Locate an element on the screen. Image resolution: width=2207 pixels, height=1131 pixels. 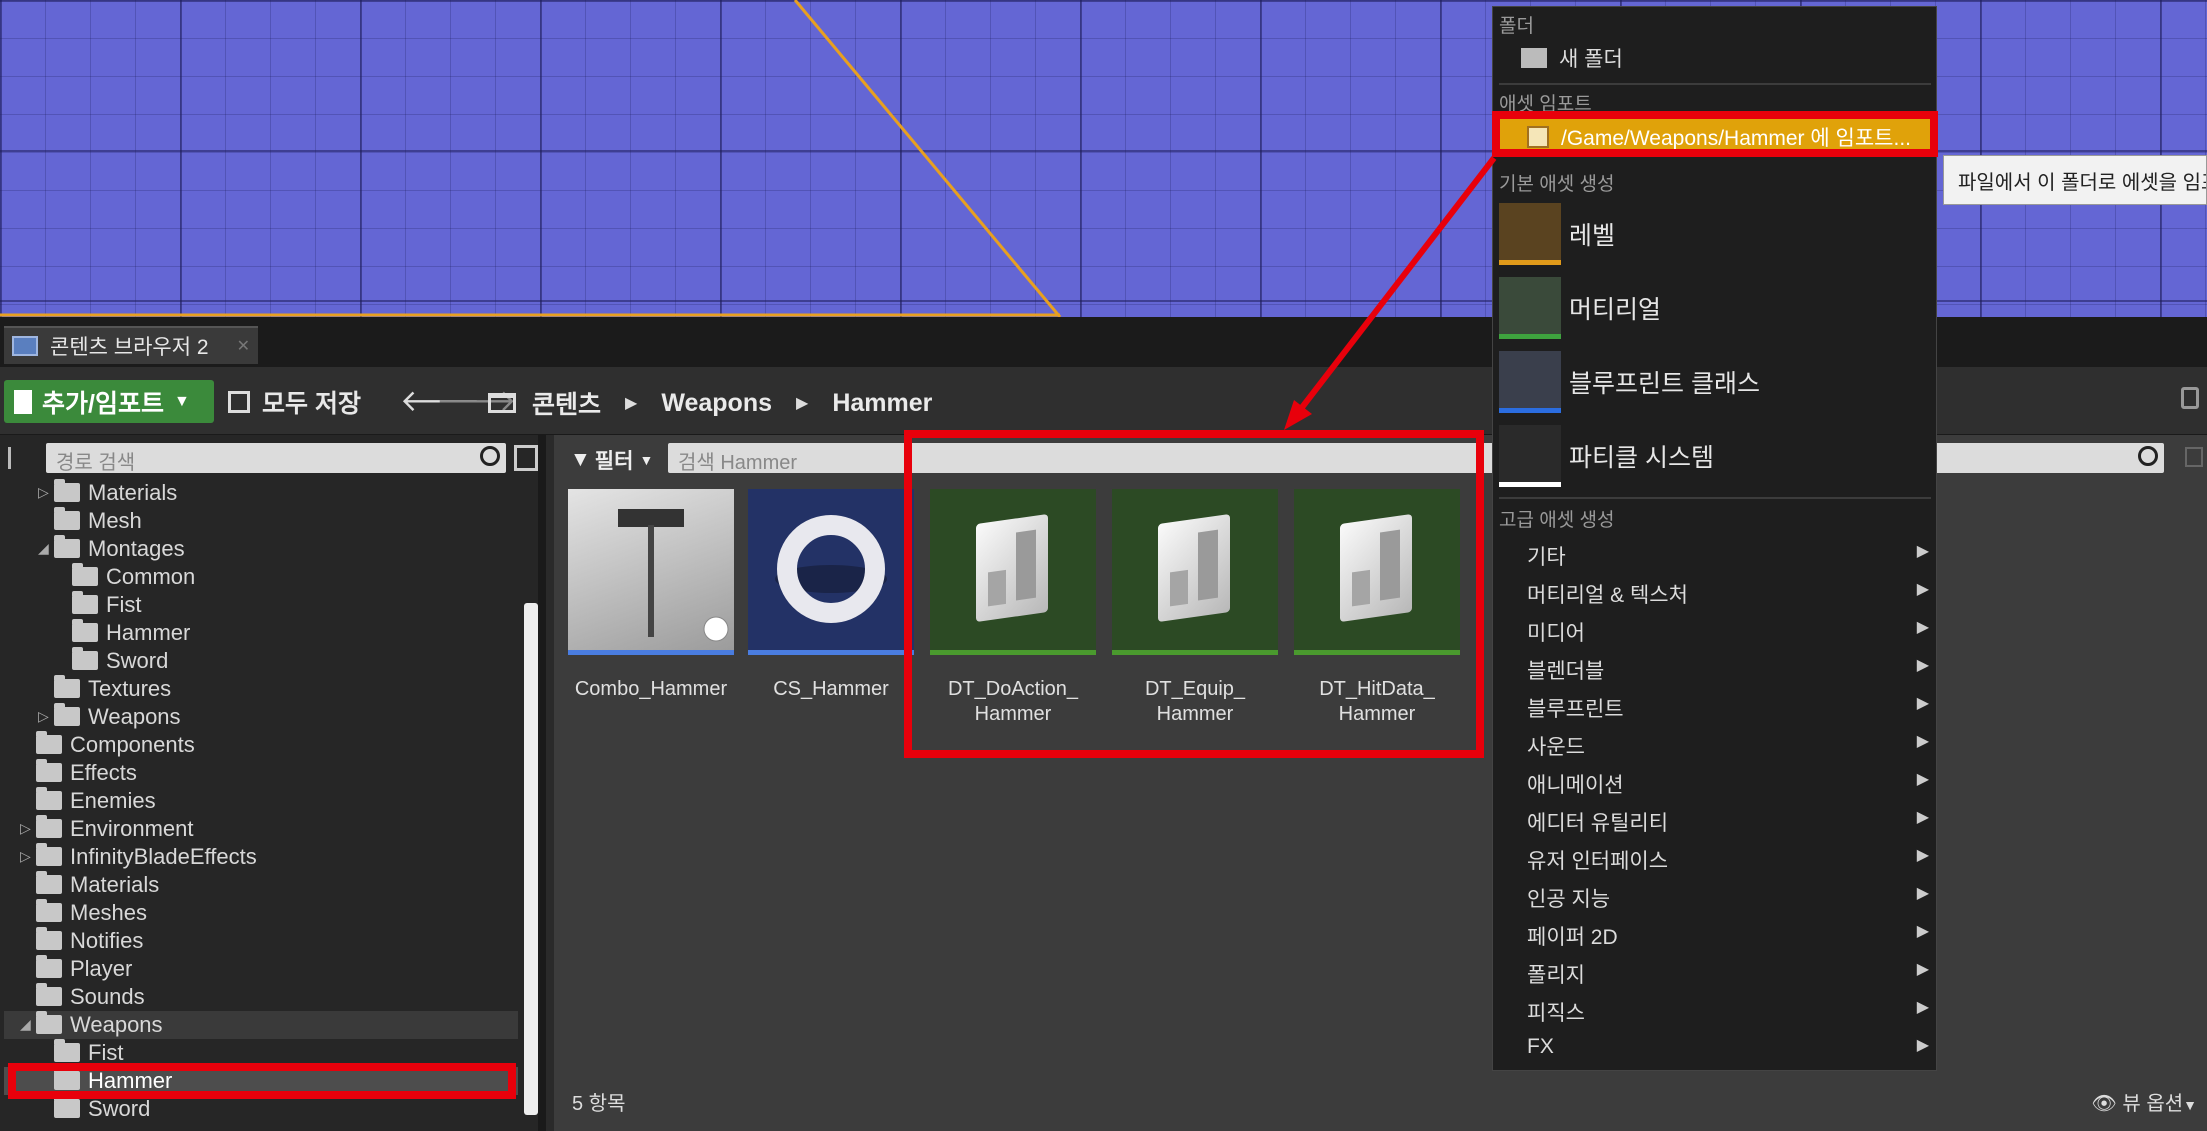
annotation-arrow is located at coordinates (1390, 293).